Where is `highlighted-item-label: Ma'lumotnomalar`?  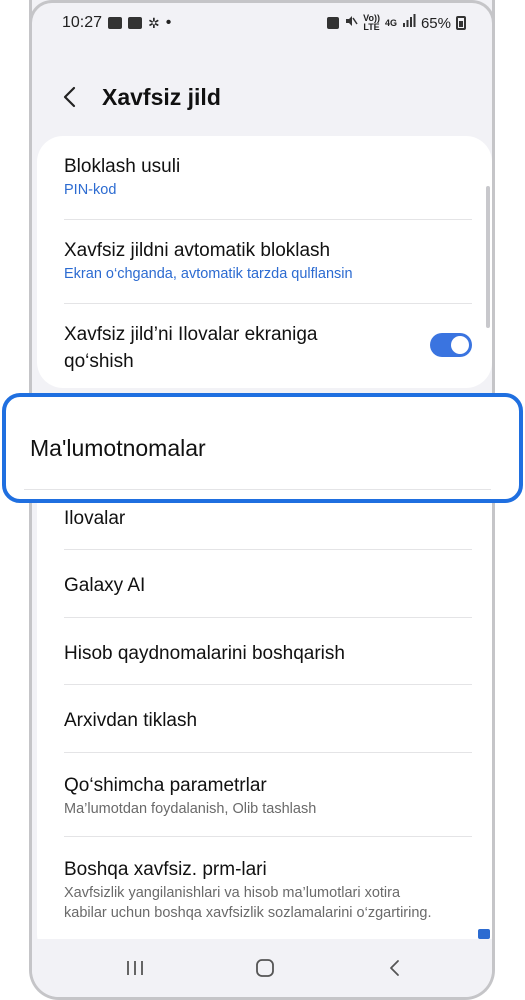 highlighted-item-label: Ma'lumotnomalar is located at coordinates (118, 448).